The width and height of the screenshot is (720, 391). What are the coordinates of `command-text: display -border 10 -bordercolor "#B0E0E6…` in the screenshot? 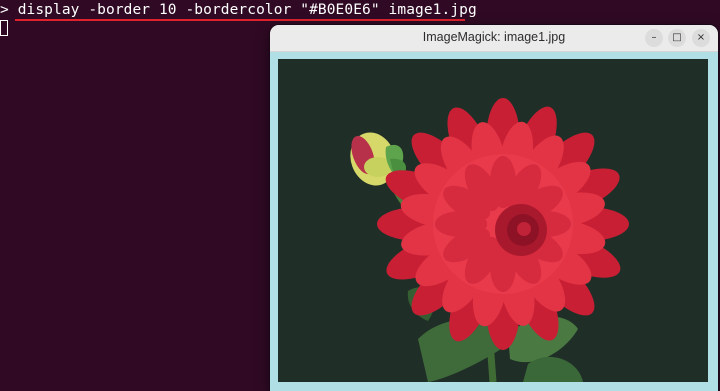 It's located at (247, 10).